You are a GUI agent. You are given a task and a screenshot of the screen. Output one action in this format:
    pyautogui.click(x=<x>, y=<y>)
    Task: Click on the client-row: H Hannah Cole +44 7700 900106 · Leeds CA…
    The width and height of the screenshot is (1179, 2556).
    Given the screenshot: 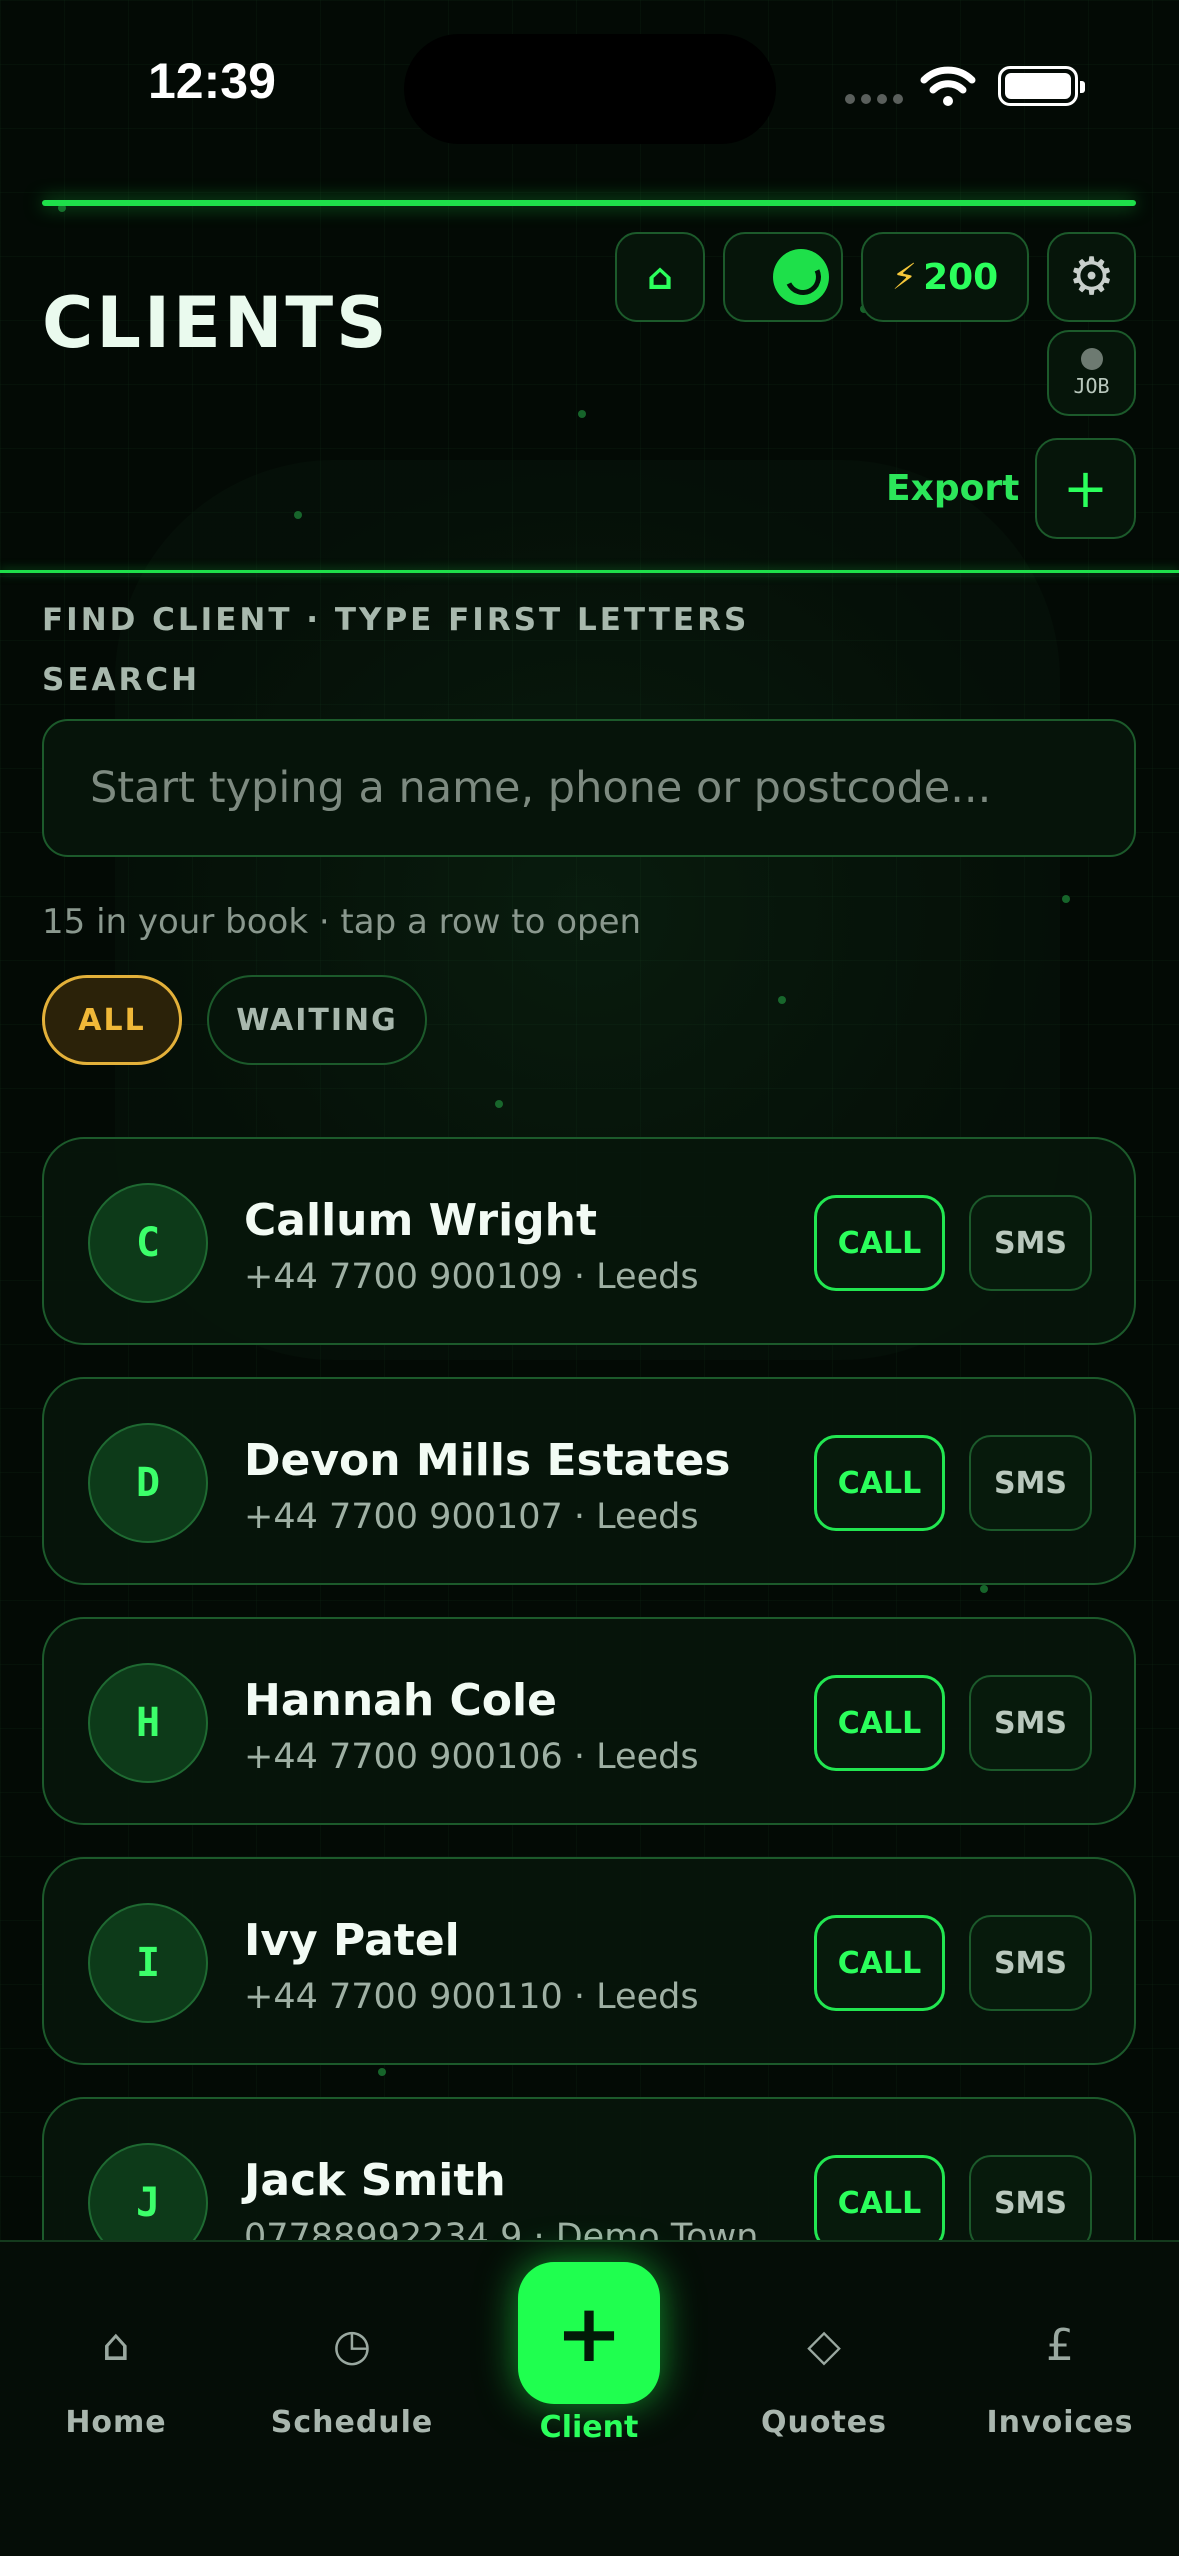 What is the action you would take?
    pyautogui.click(x=589, y=1721)
    